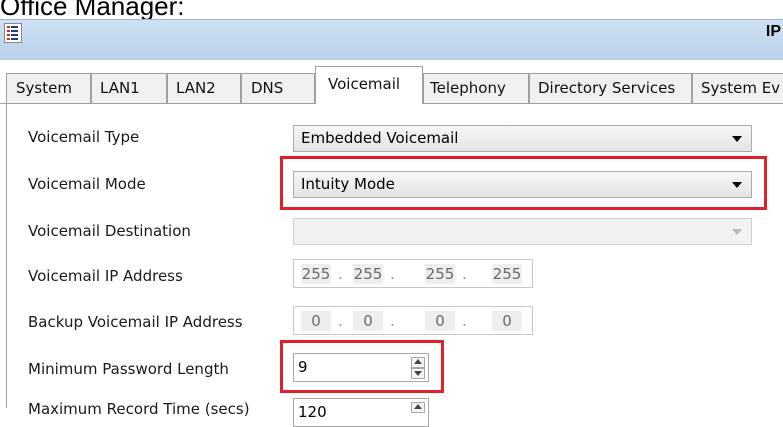 The image size is (783, 427). What do you see at coordinates (773, 31) in the screenshot?
I see `window-title: IP` at bounding box center [773, 31].